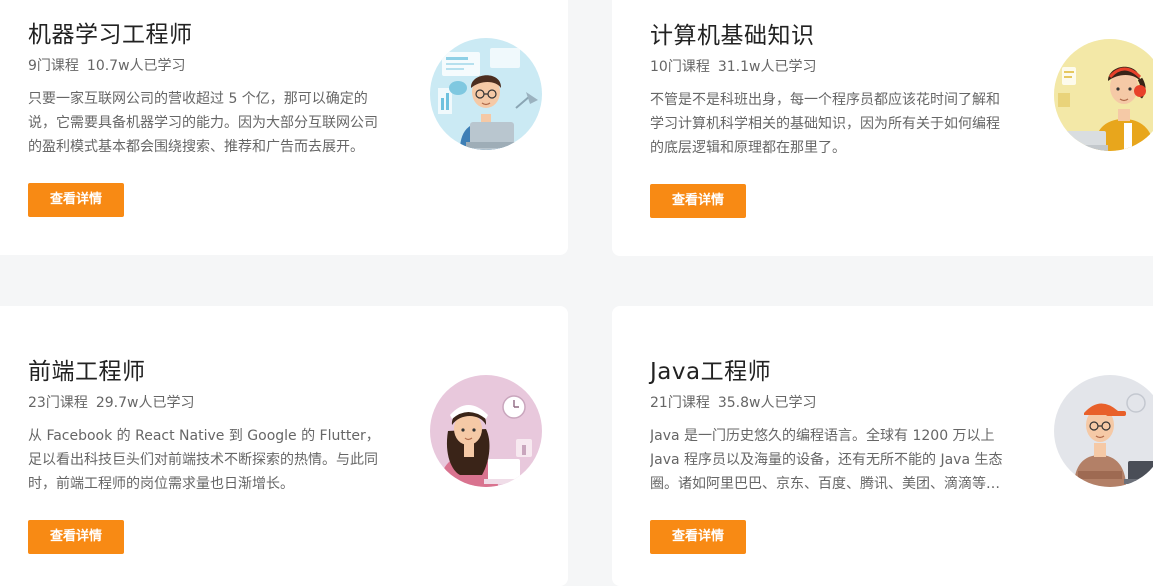  What do you see at coordinates (110, 32) in the screenshot?
I see `course-title: 机器学习工程师` at bounding box center [110, 32].